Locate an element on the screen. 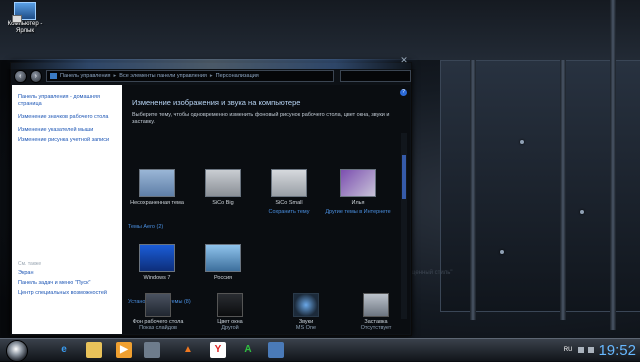 The height and width of the screenshot is (362, 640). system-tray: RU 19:52 is located at coordinates (600, 350).